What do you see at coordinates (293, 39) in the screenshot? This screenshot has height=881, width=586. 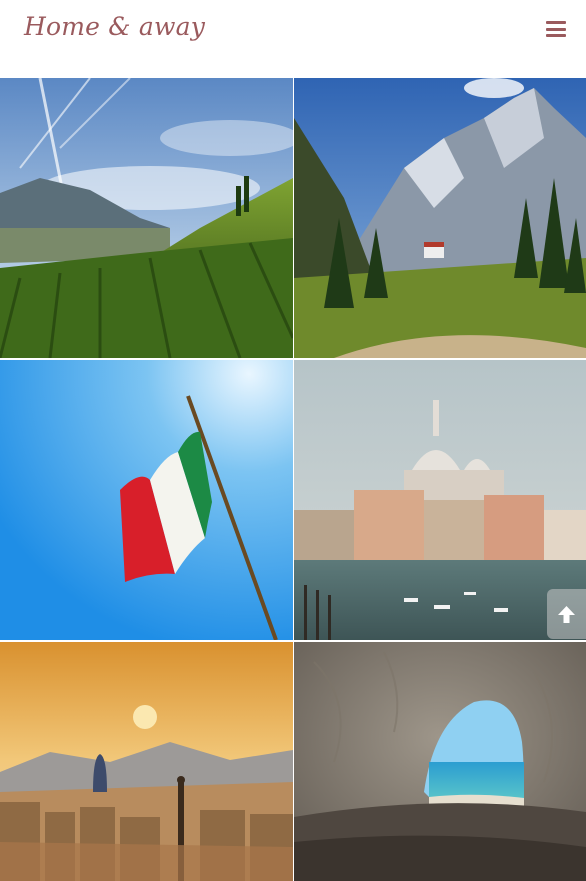 I see `site-header: Home & away` at bounding box center [293, 39].